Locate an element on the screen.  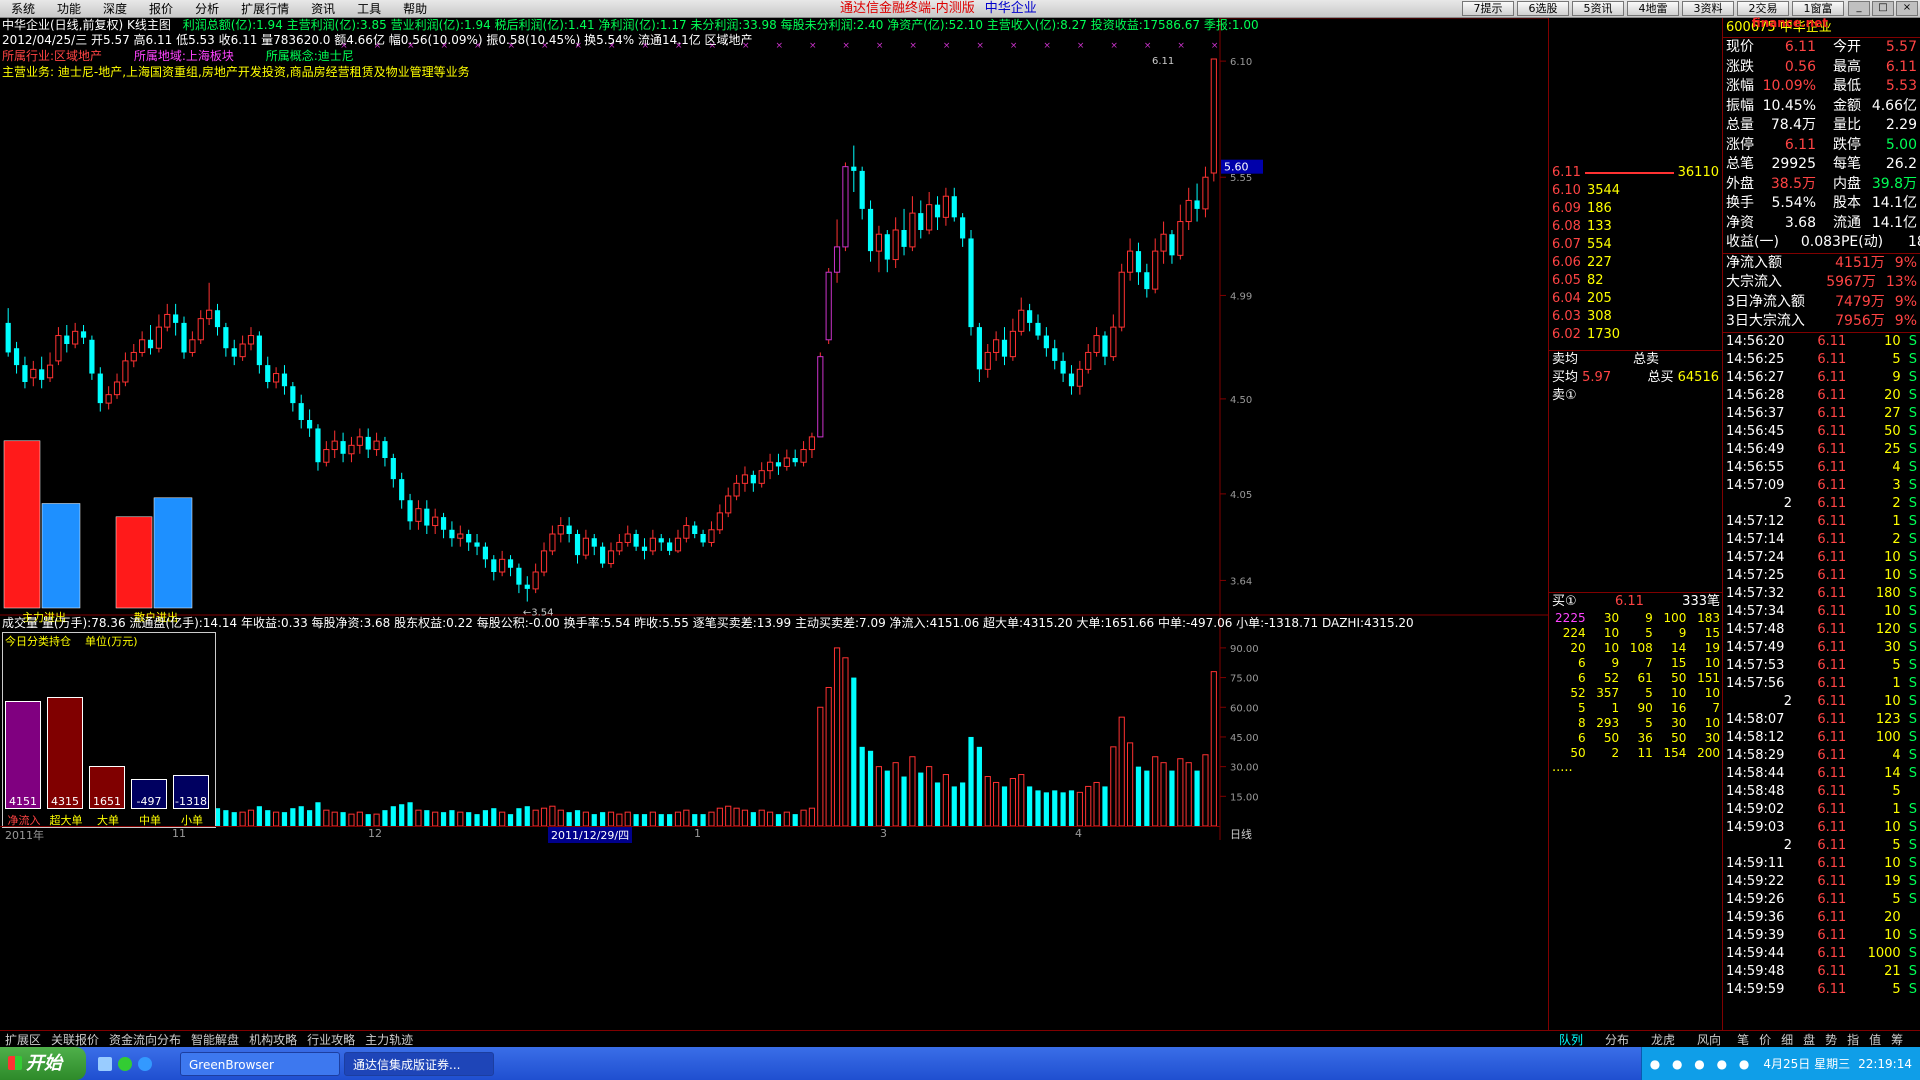
menu-item-6: 资讯 is located at coordinates (323, 9).